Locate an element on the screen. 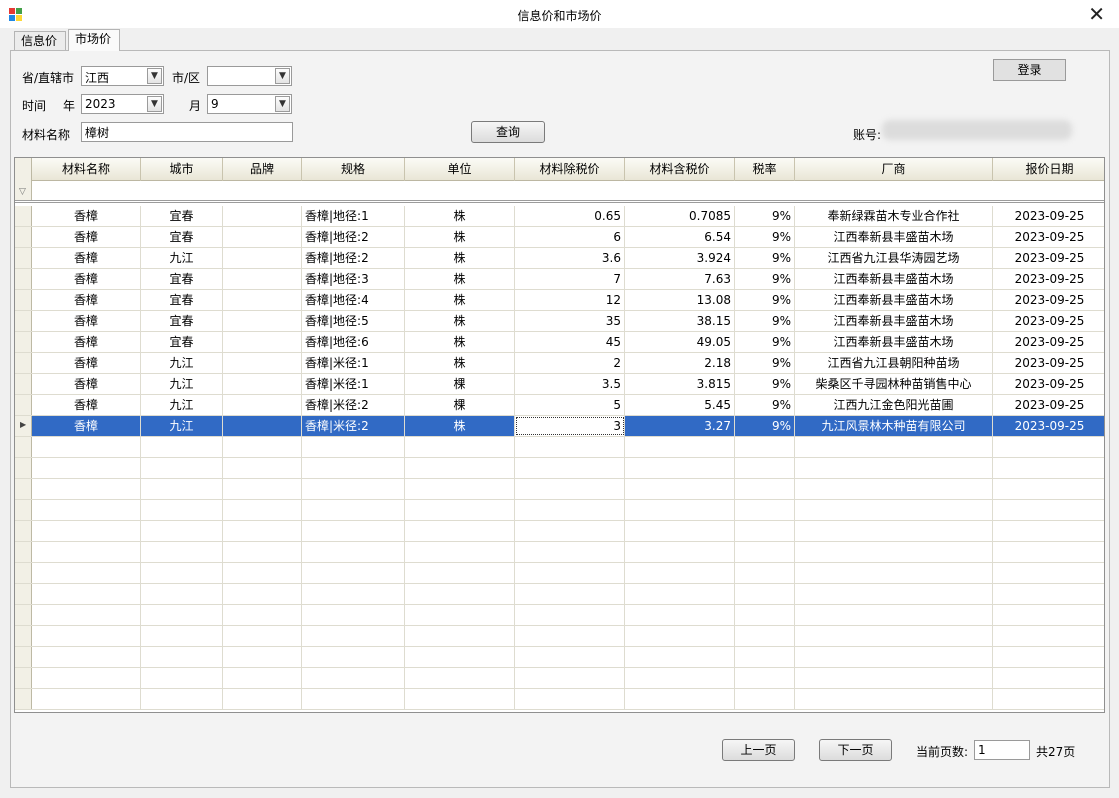 This screenshot has height=798, width=1119. cell-price-inc-tax: 49.05 is located at coordinates (680, 342).